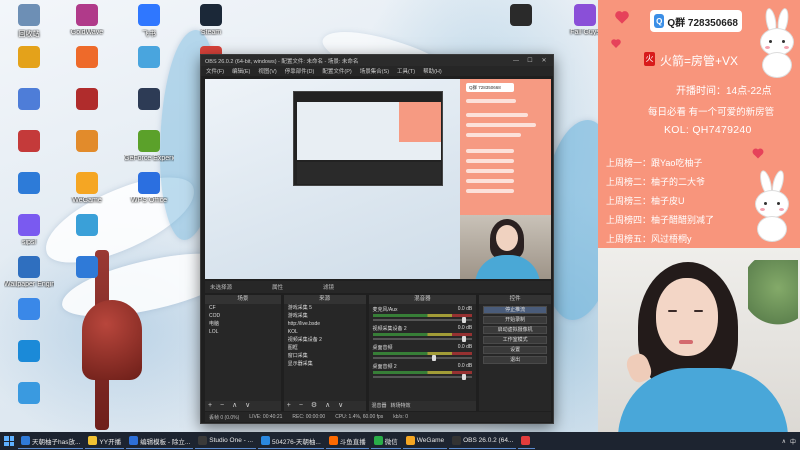  Describe the element at coordinates (352, 442) in the screenshot. I see `taskbar-app-label: 斗鱼直播` at that location.